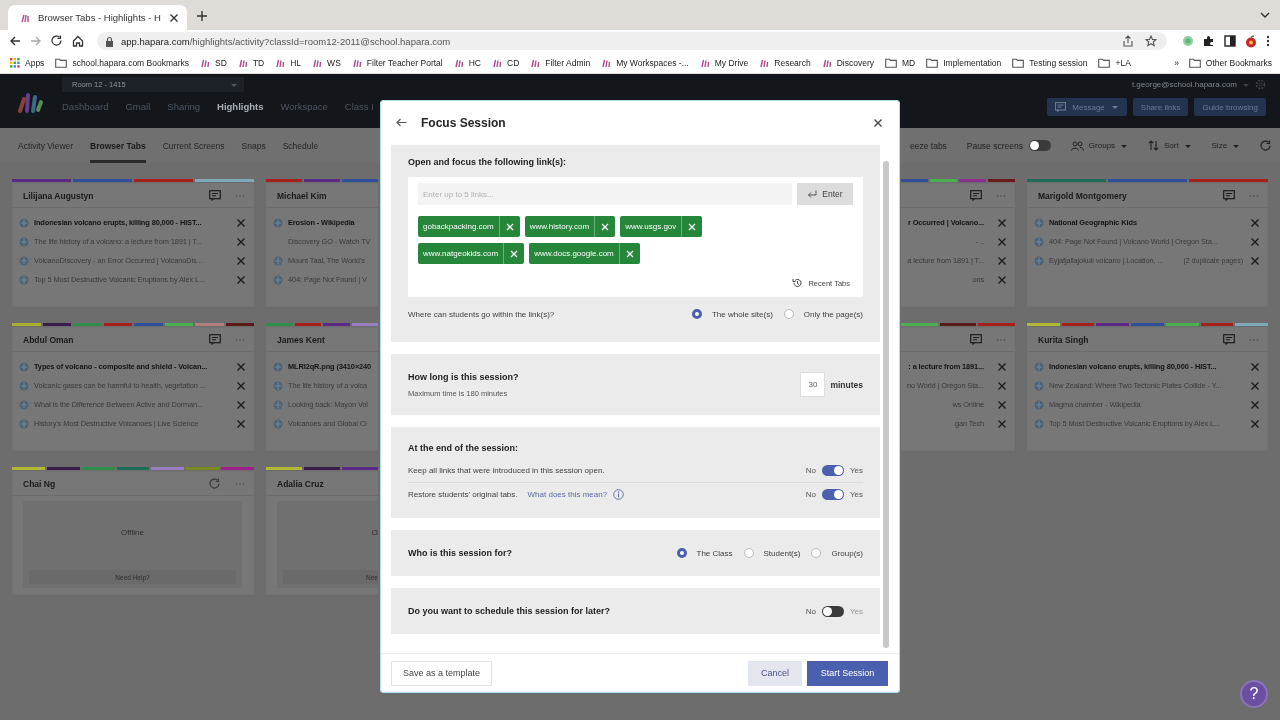 This screenshot has height=720, width=1280. Describe the element at coordinates (251, 62) in the screenshot. I see `bookmark: TD` at that location.